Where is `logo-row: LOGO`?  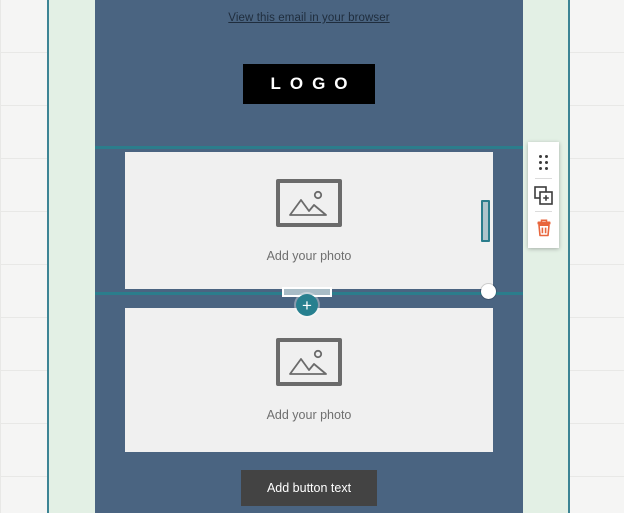 logo-row: LOGO is located at coordinates (309, 84).